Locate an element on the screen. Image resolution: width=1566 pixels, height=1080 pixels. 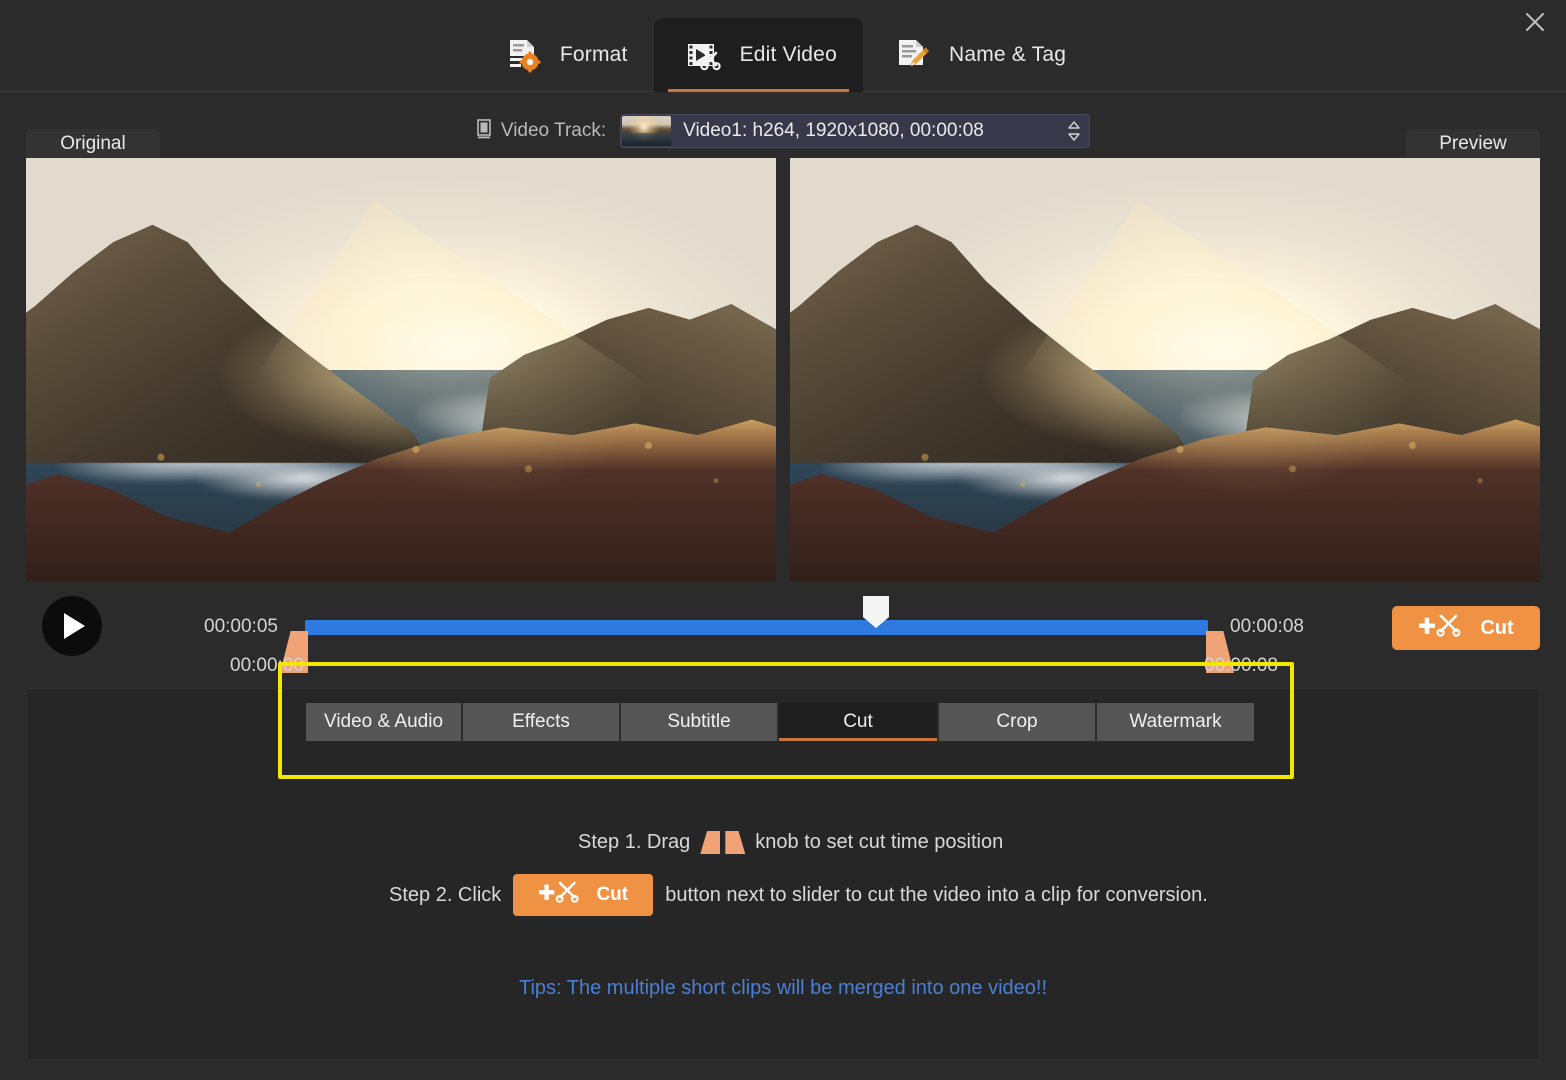
clip-end-time: 00:00:08 is located at coordinates (1267, 626).